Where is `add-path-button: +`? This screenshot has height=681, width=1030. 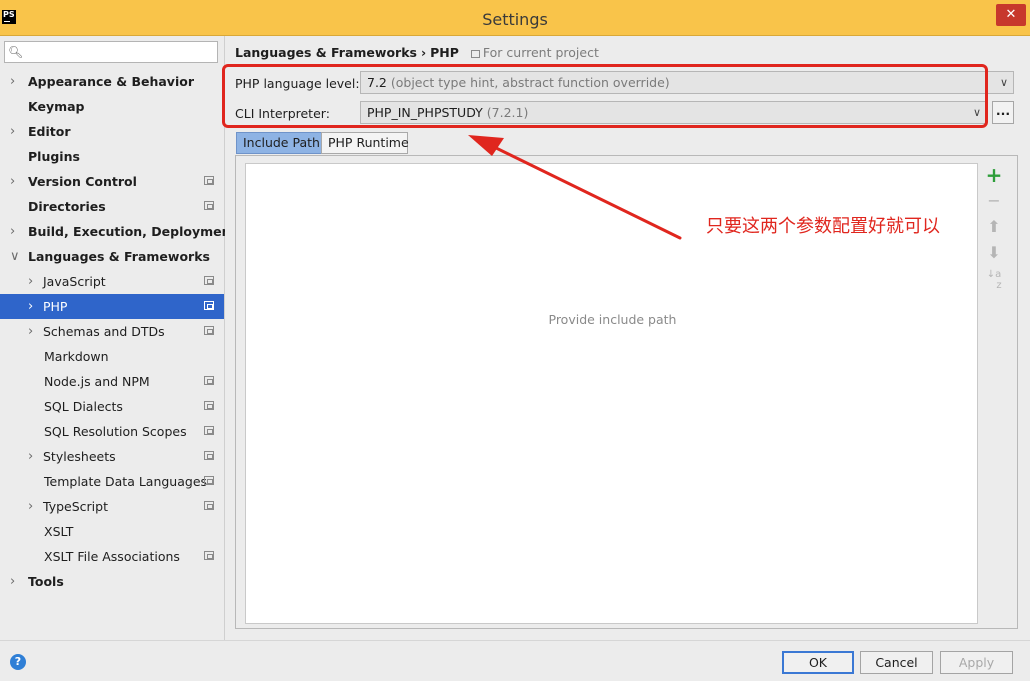
add-path-button: + is located at coordinates (994, 175).